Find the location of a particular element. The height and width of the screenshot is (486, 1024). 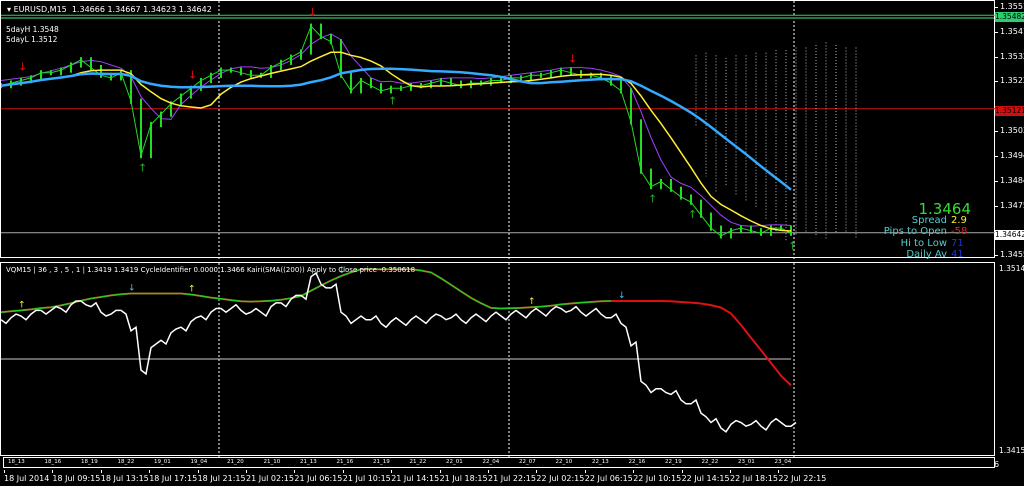

date-tick: 21 Jul 22:15 is located at coordinates (512, 476).